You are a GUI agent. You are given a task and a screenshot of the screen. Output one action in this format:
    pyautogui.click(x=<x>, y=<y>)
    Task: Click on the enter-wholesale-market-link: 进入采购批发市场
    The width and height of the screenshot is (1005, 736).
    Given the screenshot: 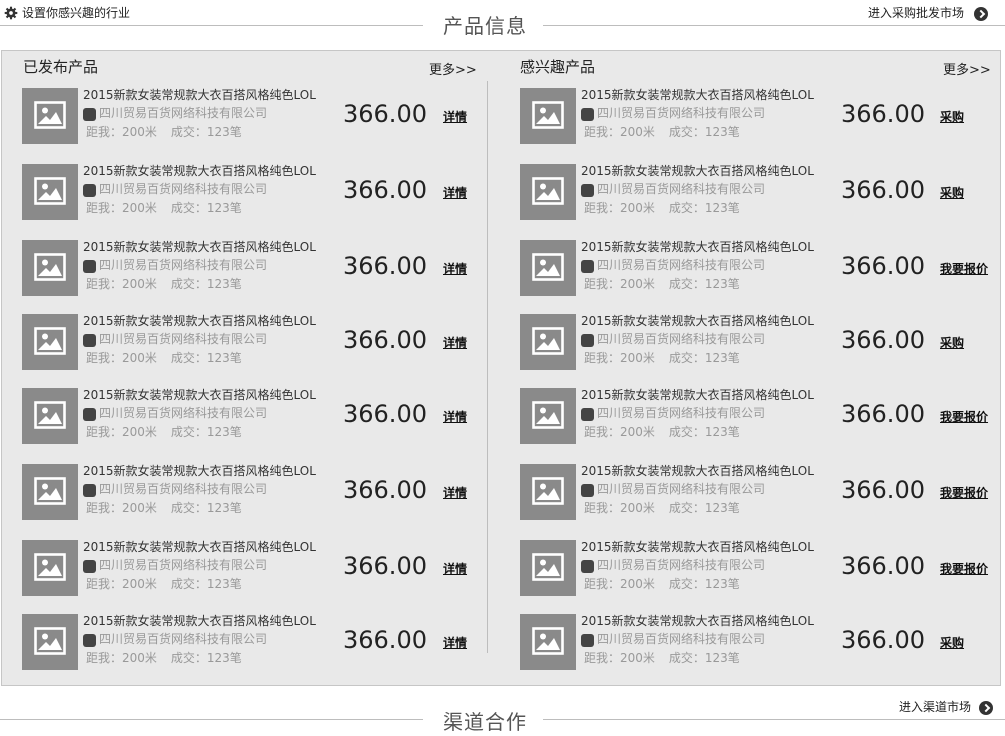 What is the action you would take?
    pyautogui.click(x=928, y=12)
    